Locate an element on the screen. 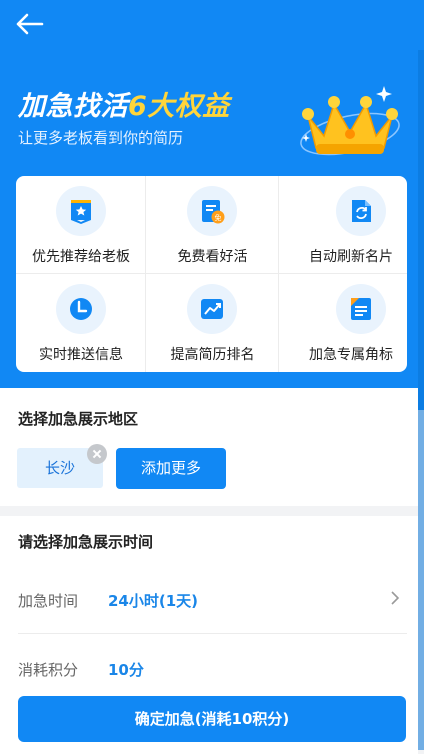  benefit-item: 加急专属角标 is located at coordinates (343, 323).